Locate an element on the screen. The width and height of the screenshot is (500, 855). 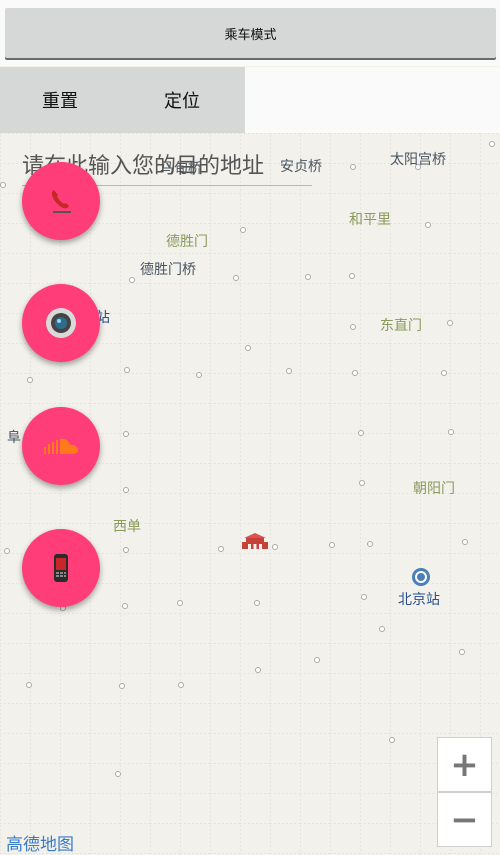
zoom-in-button: + is located at coordinates (464, 764).